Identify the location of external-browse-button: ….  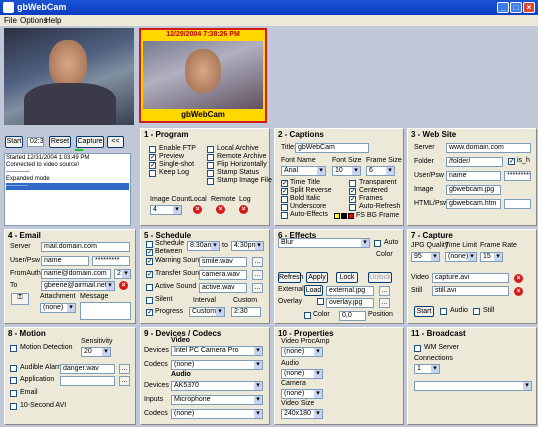
(384, 291).